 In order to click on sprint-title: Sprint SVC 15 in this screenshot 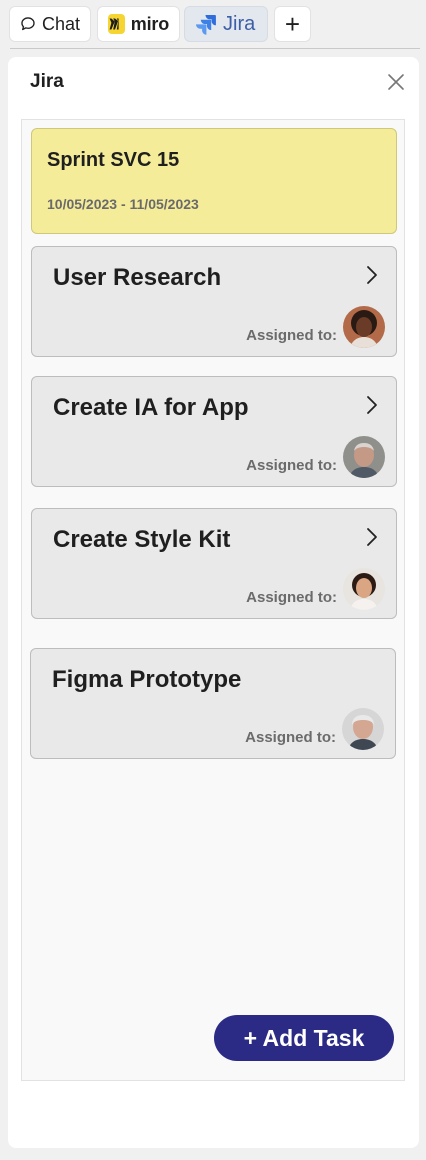, I will do `click(113, 160)`.